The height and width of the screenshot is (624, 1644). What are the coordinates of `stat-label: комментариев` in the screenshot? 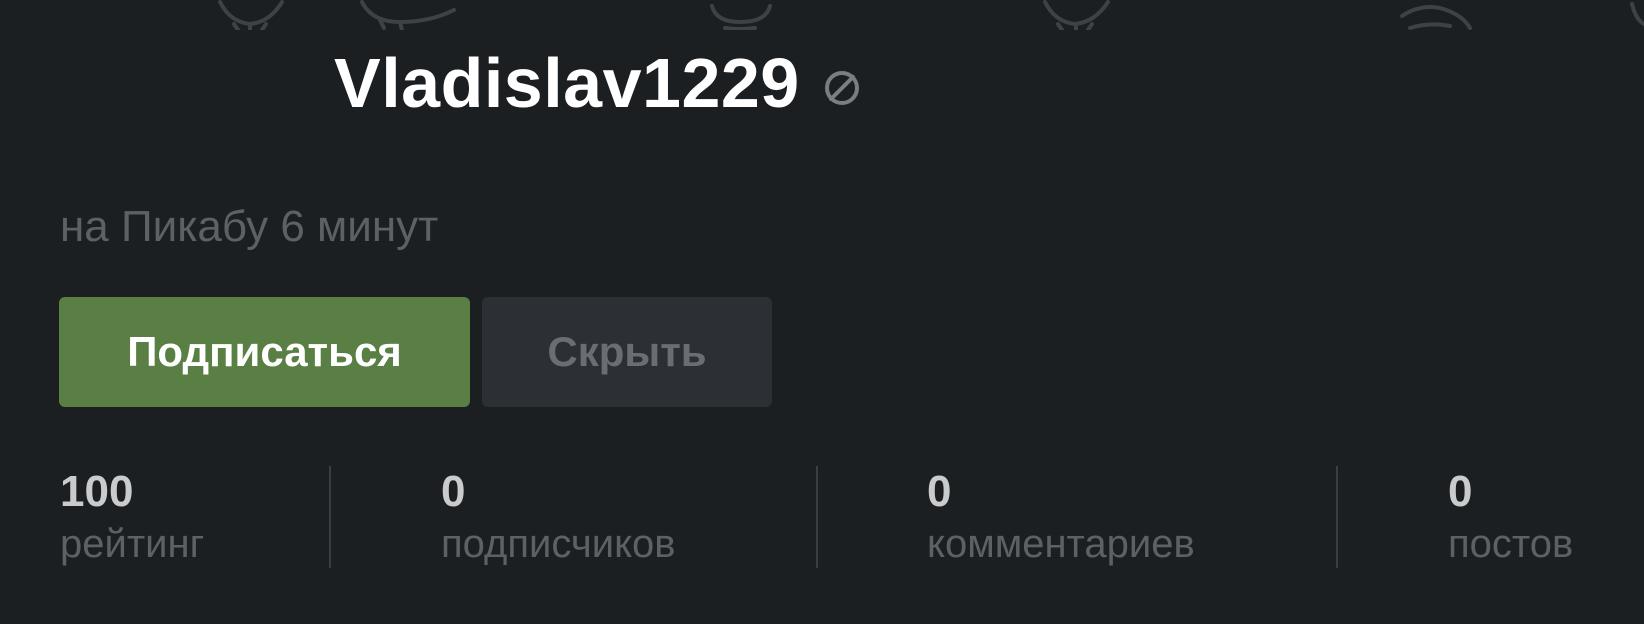 It's located at (1061, 544).